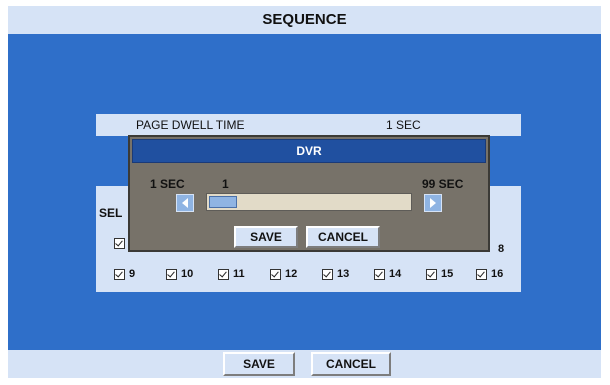  Describe the element at coordinates (343, 237) in the screenshot. I see `dialog-cancel-button: CANCEL` at that location.